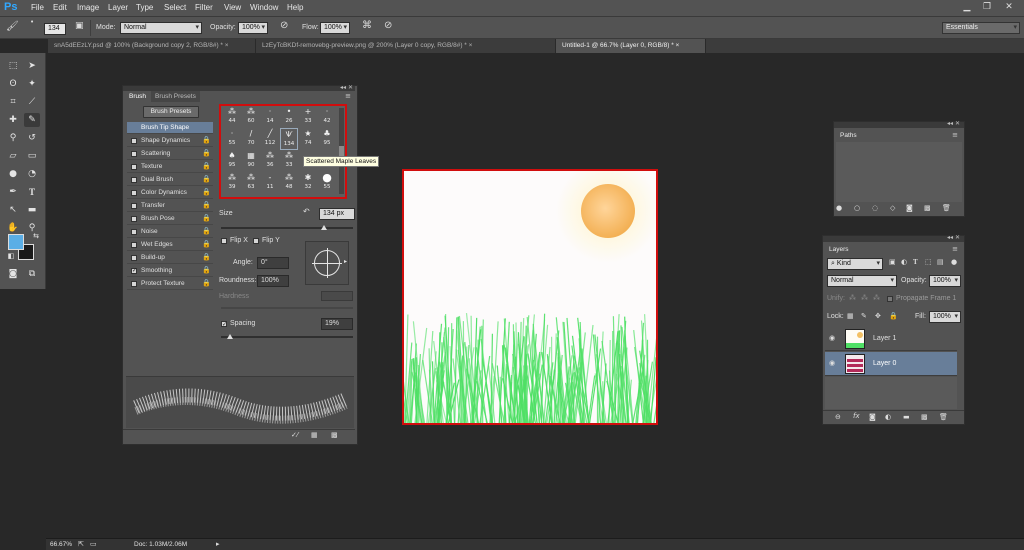 This screenshot has height=550, width=1024. Describe the element at coordinates (170, 232) in the screenshot. I see `option-noise: Noise 🔒` at that location.